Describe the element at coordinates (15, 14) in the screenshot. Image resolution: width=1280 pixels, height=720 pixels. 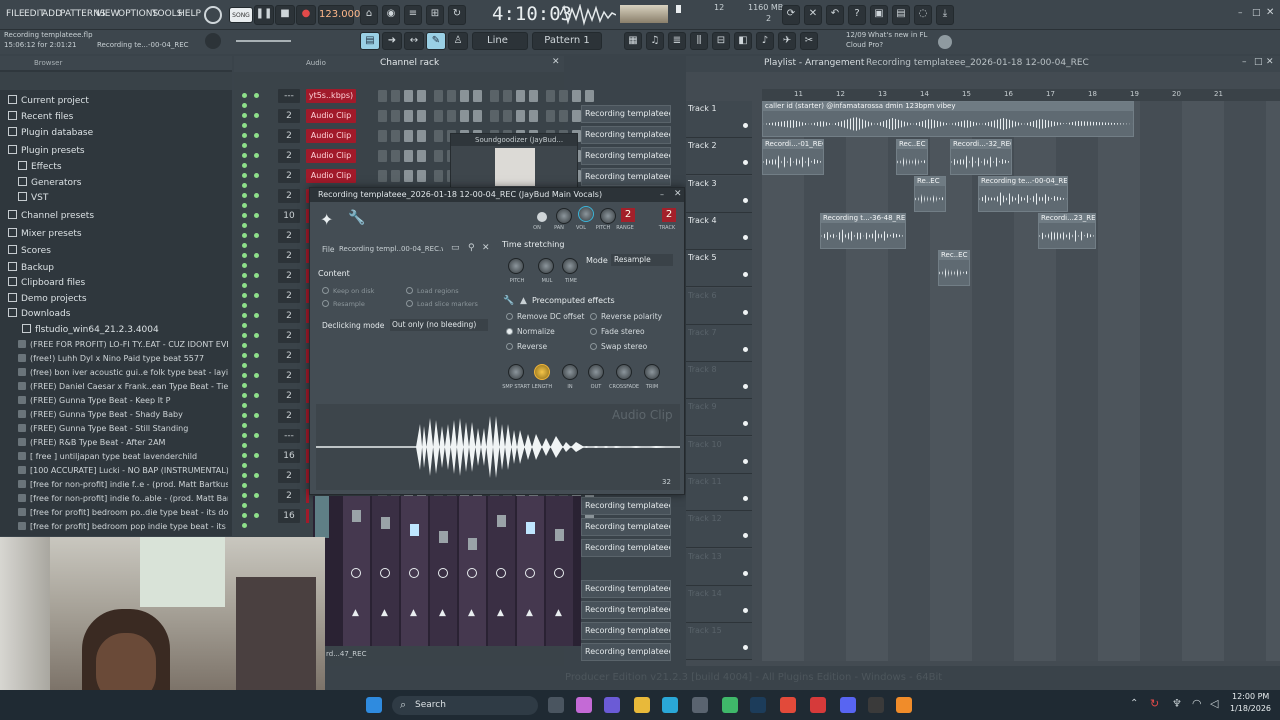
I see `menu-file: FILE` at that location.